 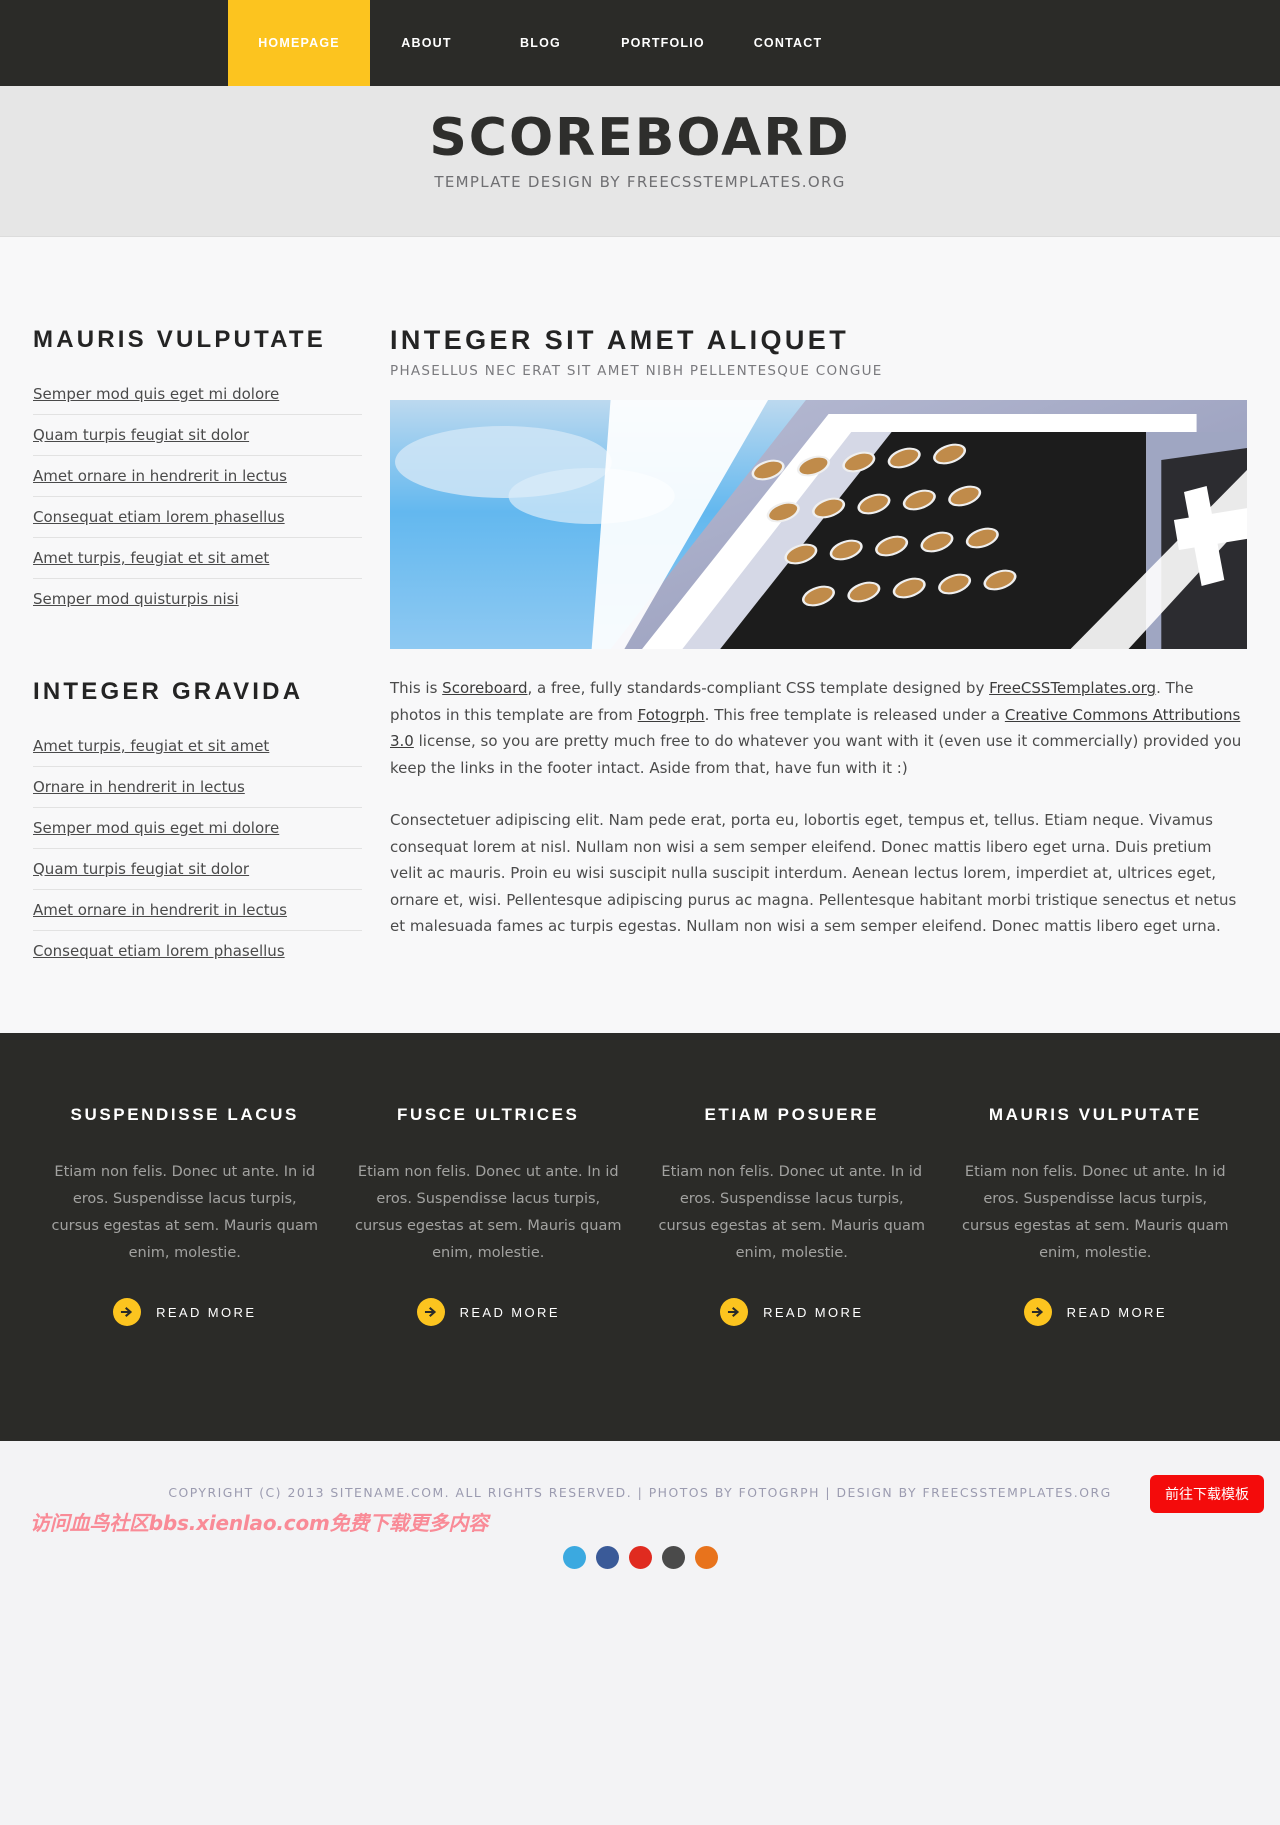 What do you see at coordinates (574, 1557) in the screenshot?
I see `twitter-icon` at bounding box center [574, 1557].